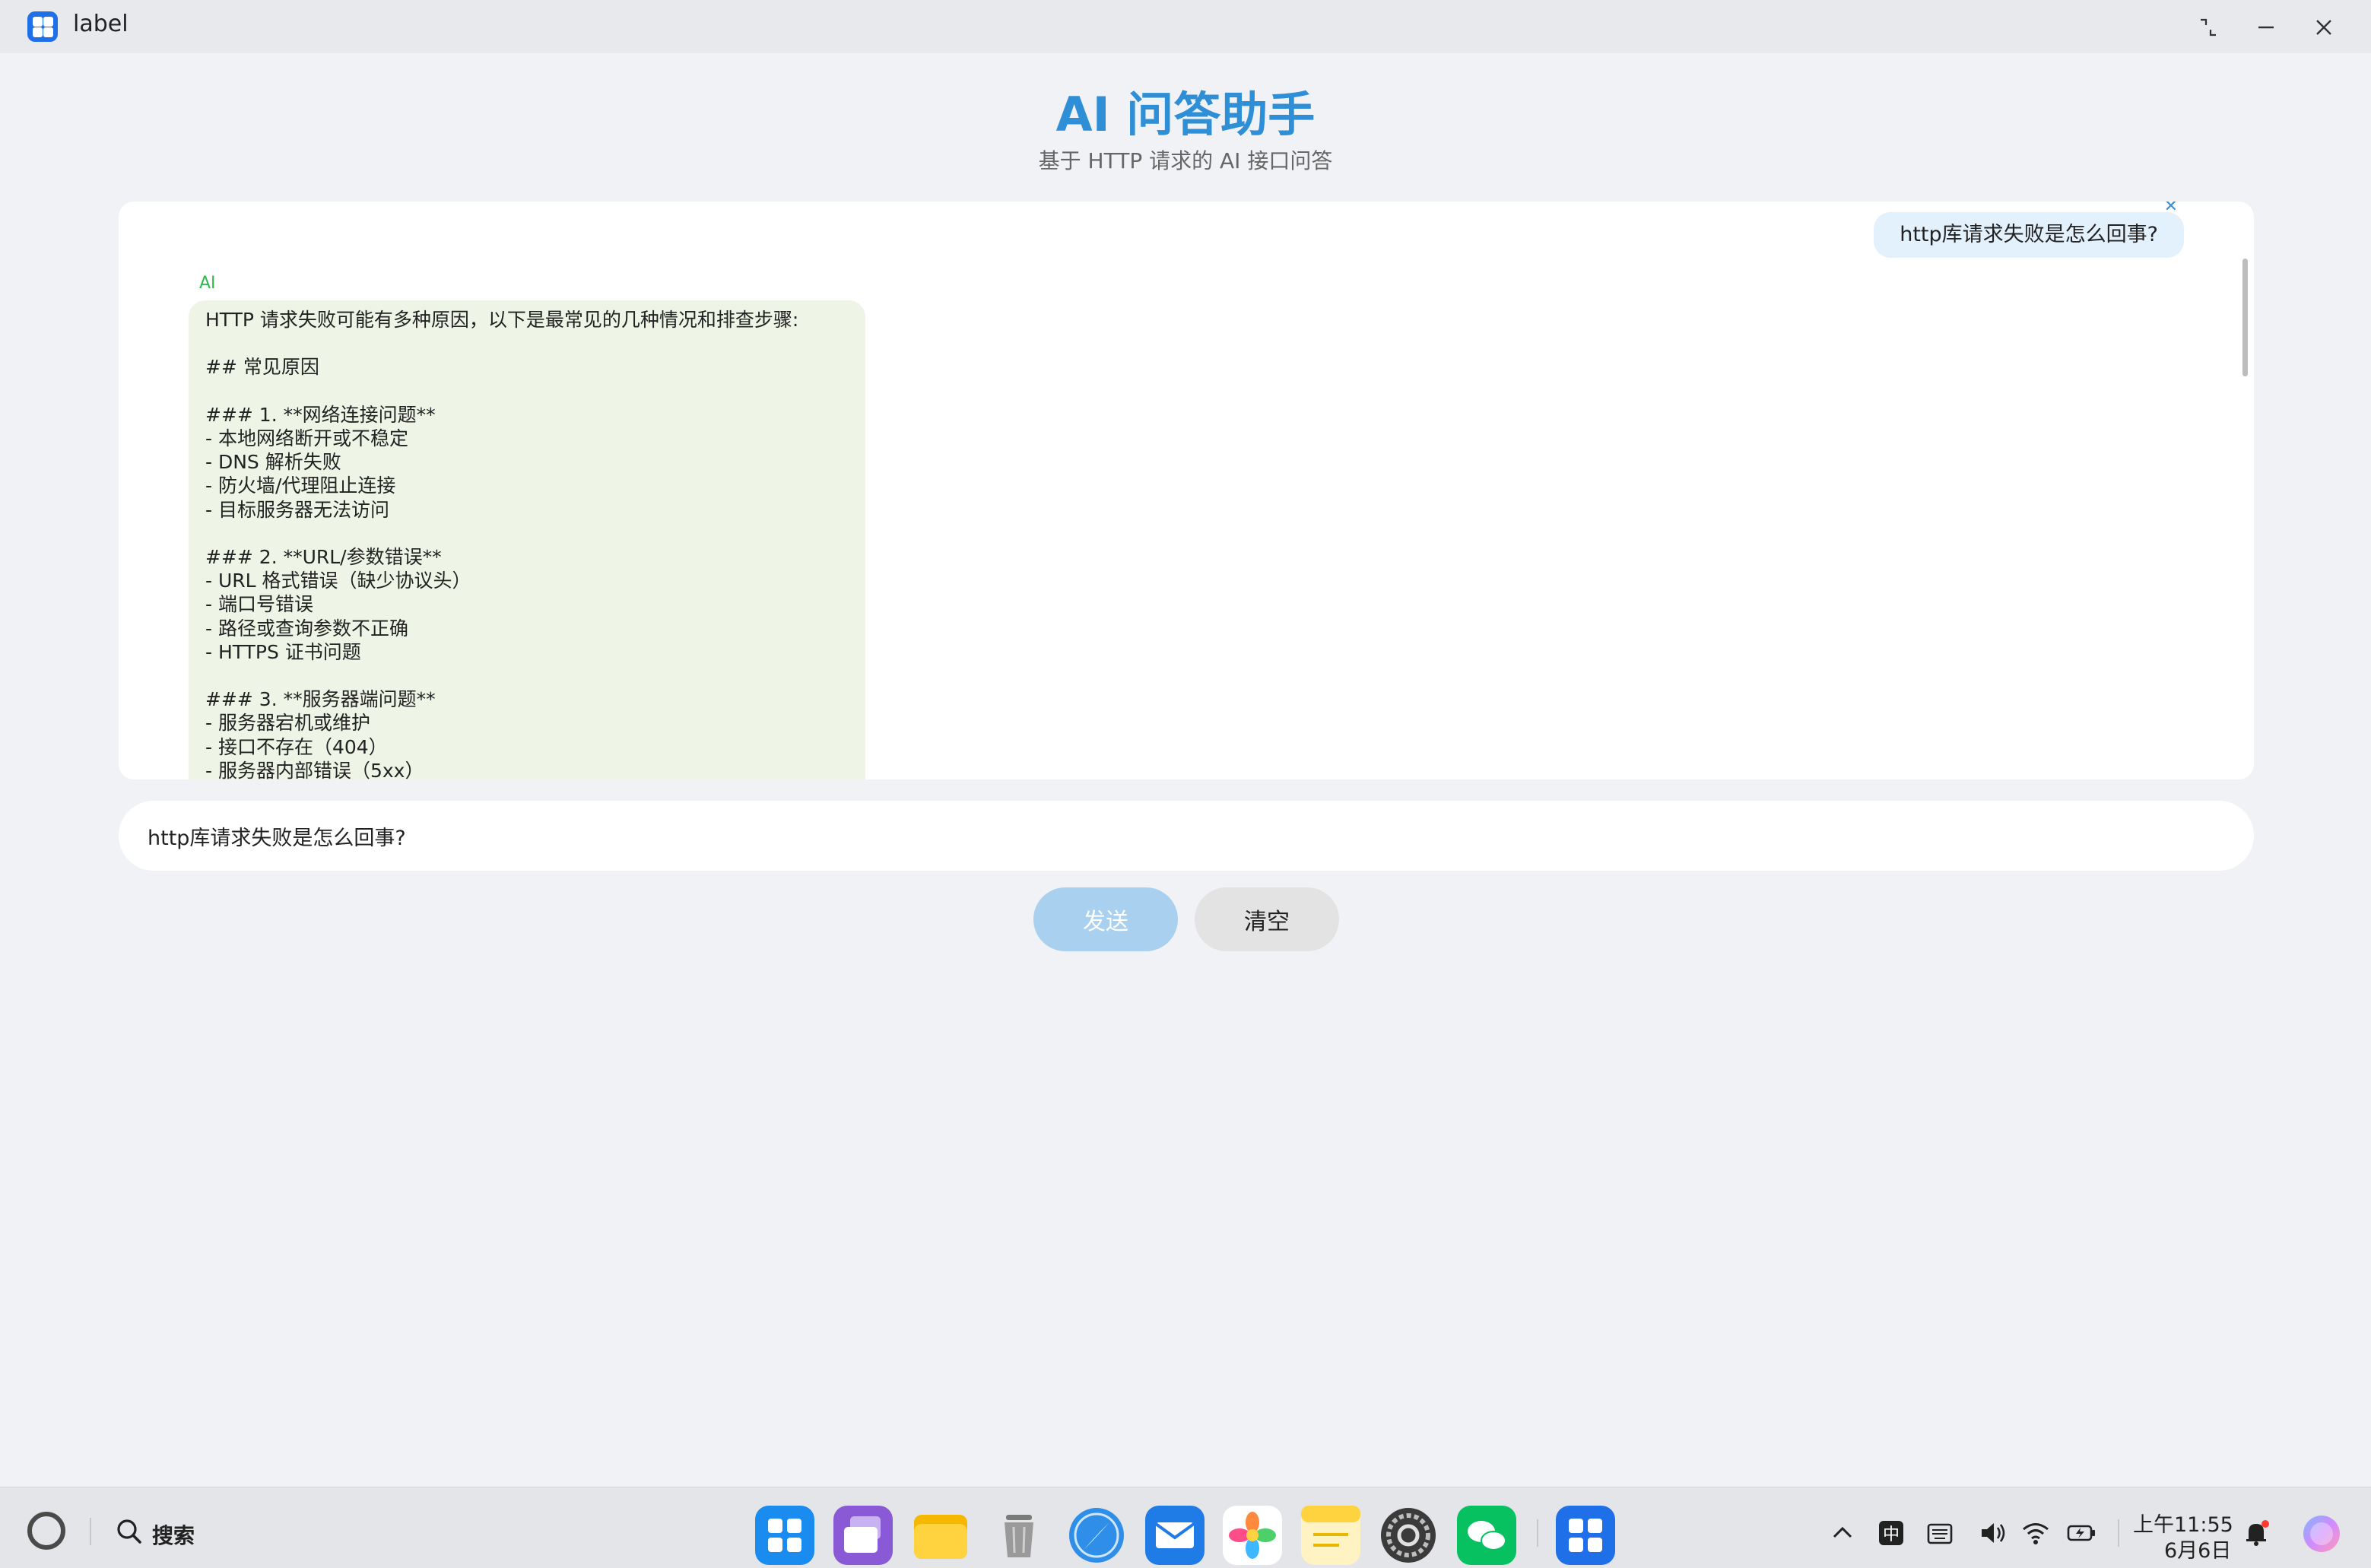  What do you see at coordinates (784, 1536) in the screenshot?
I see `dock-launcher-icon` at bounding box center [784, 1536].